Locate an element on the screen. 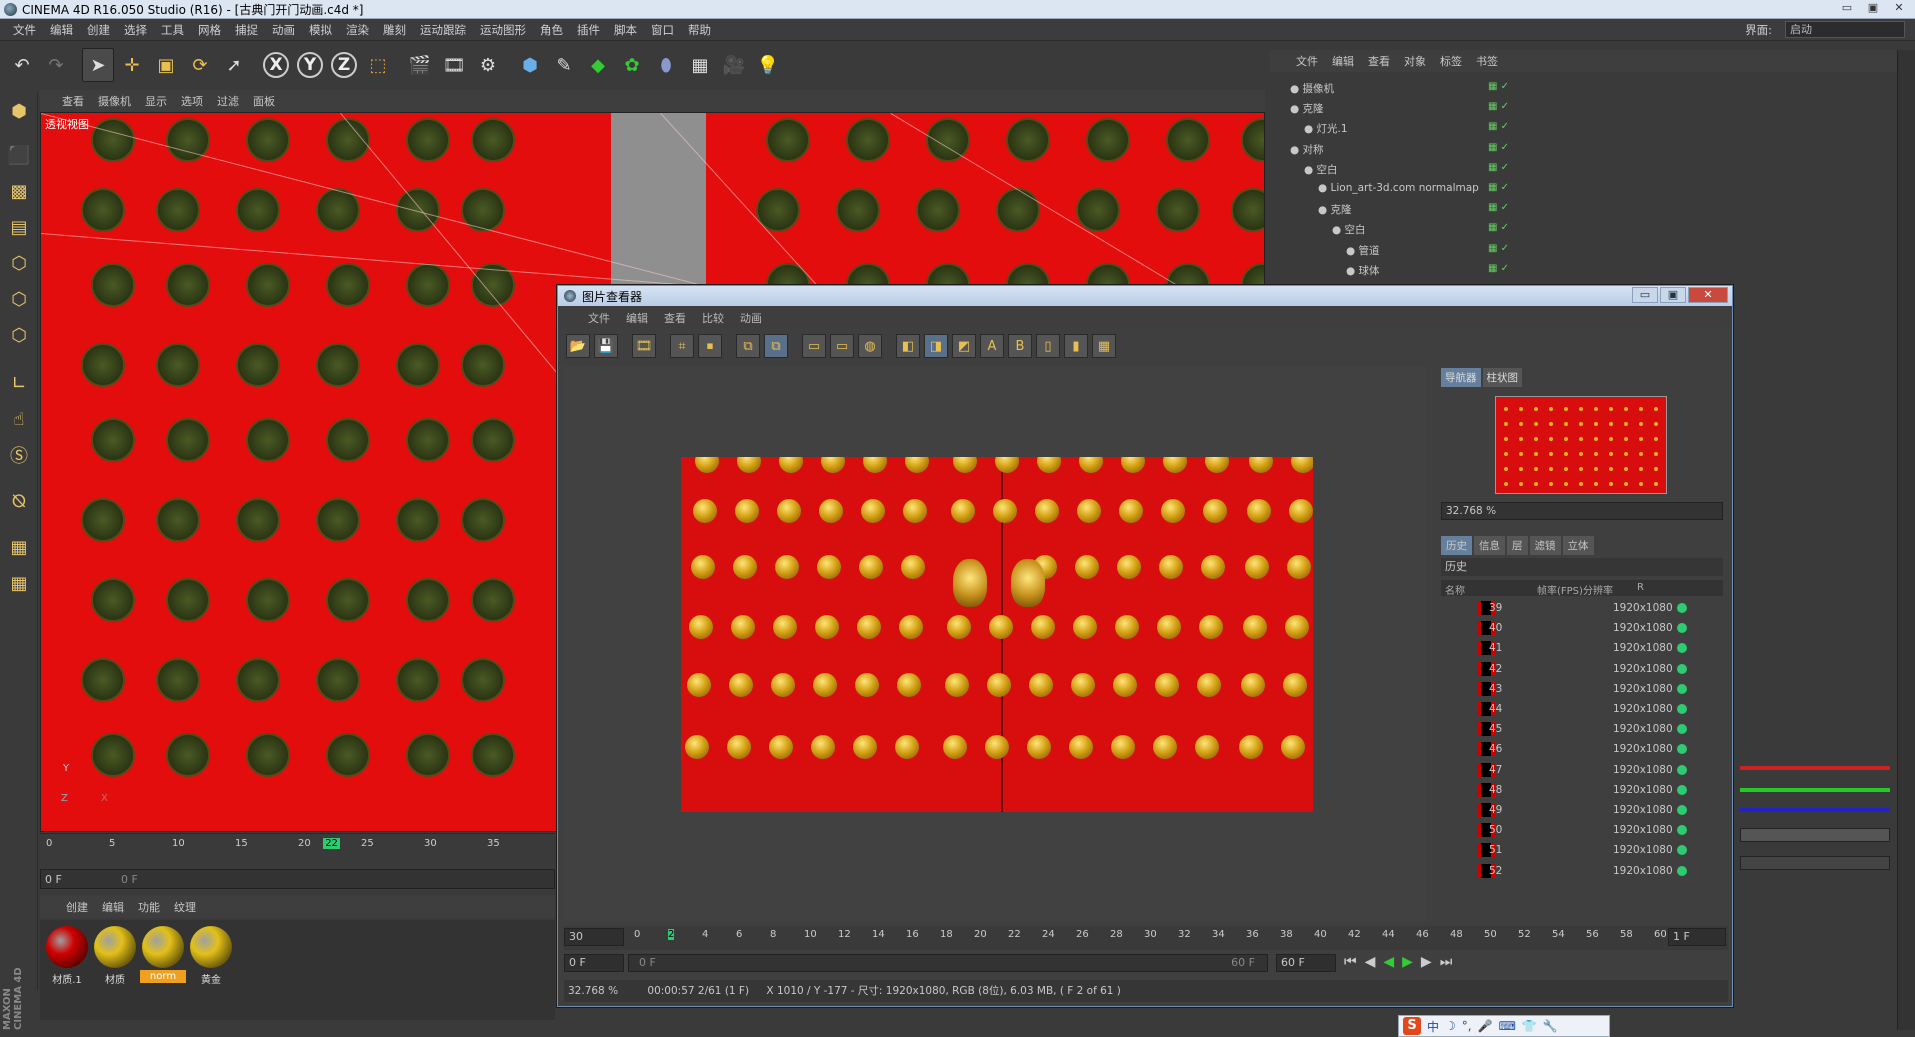 This screenshot has width=1915, height=1037. zoom-field: 32.768 % is located at coordinates (1582, 511).